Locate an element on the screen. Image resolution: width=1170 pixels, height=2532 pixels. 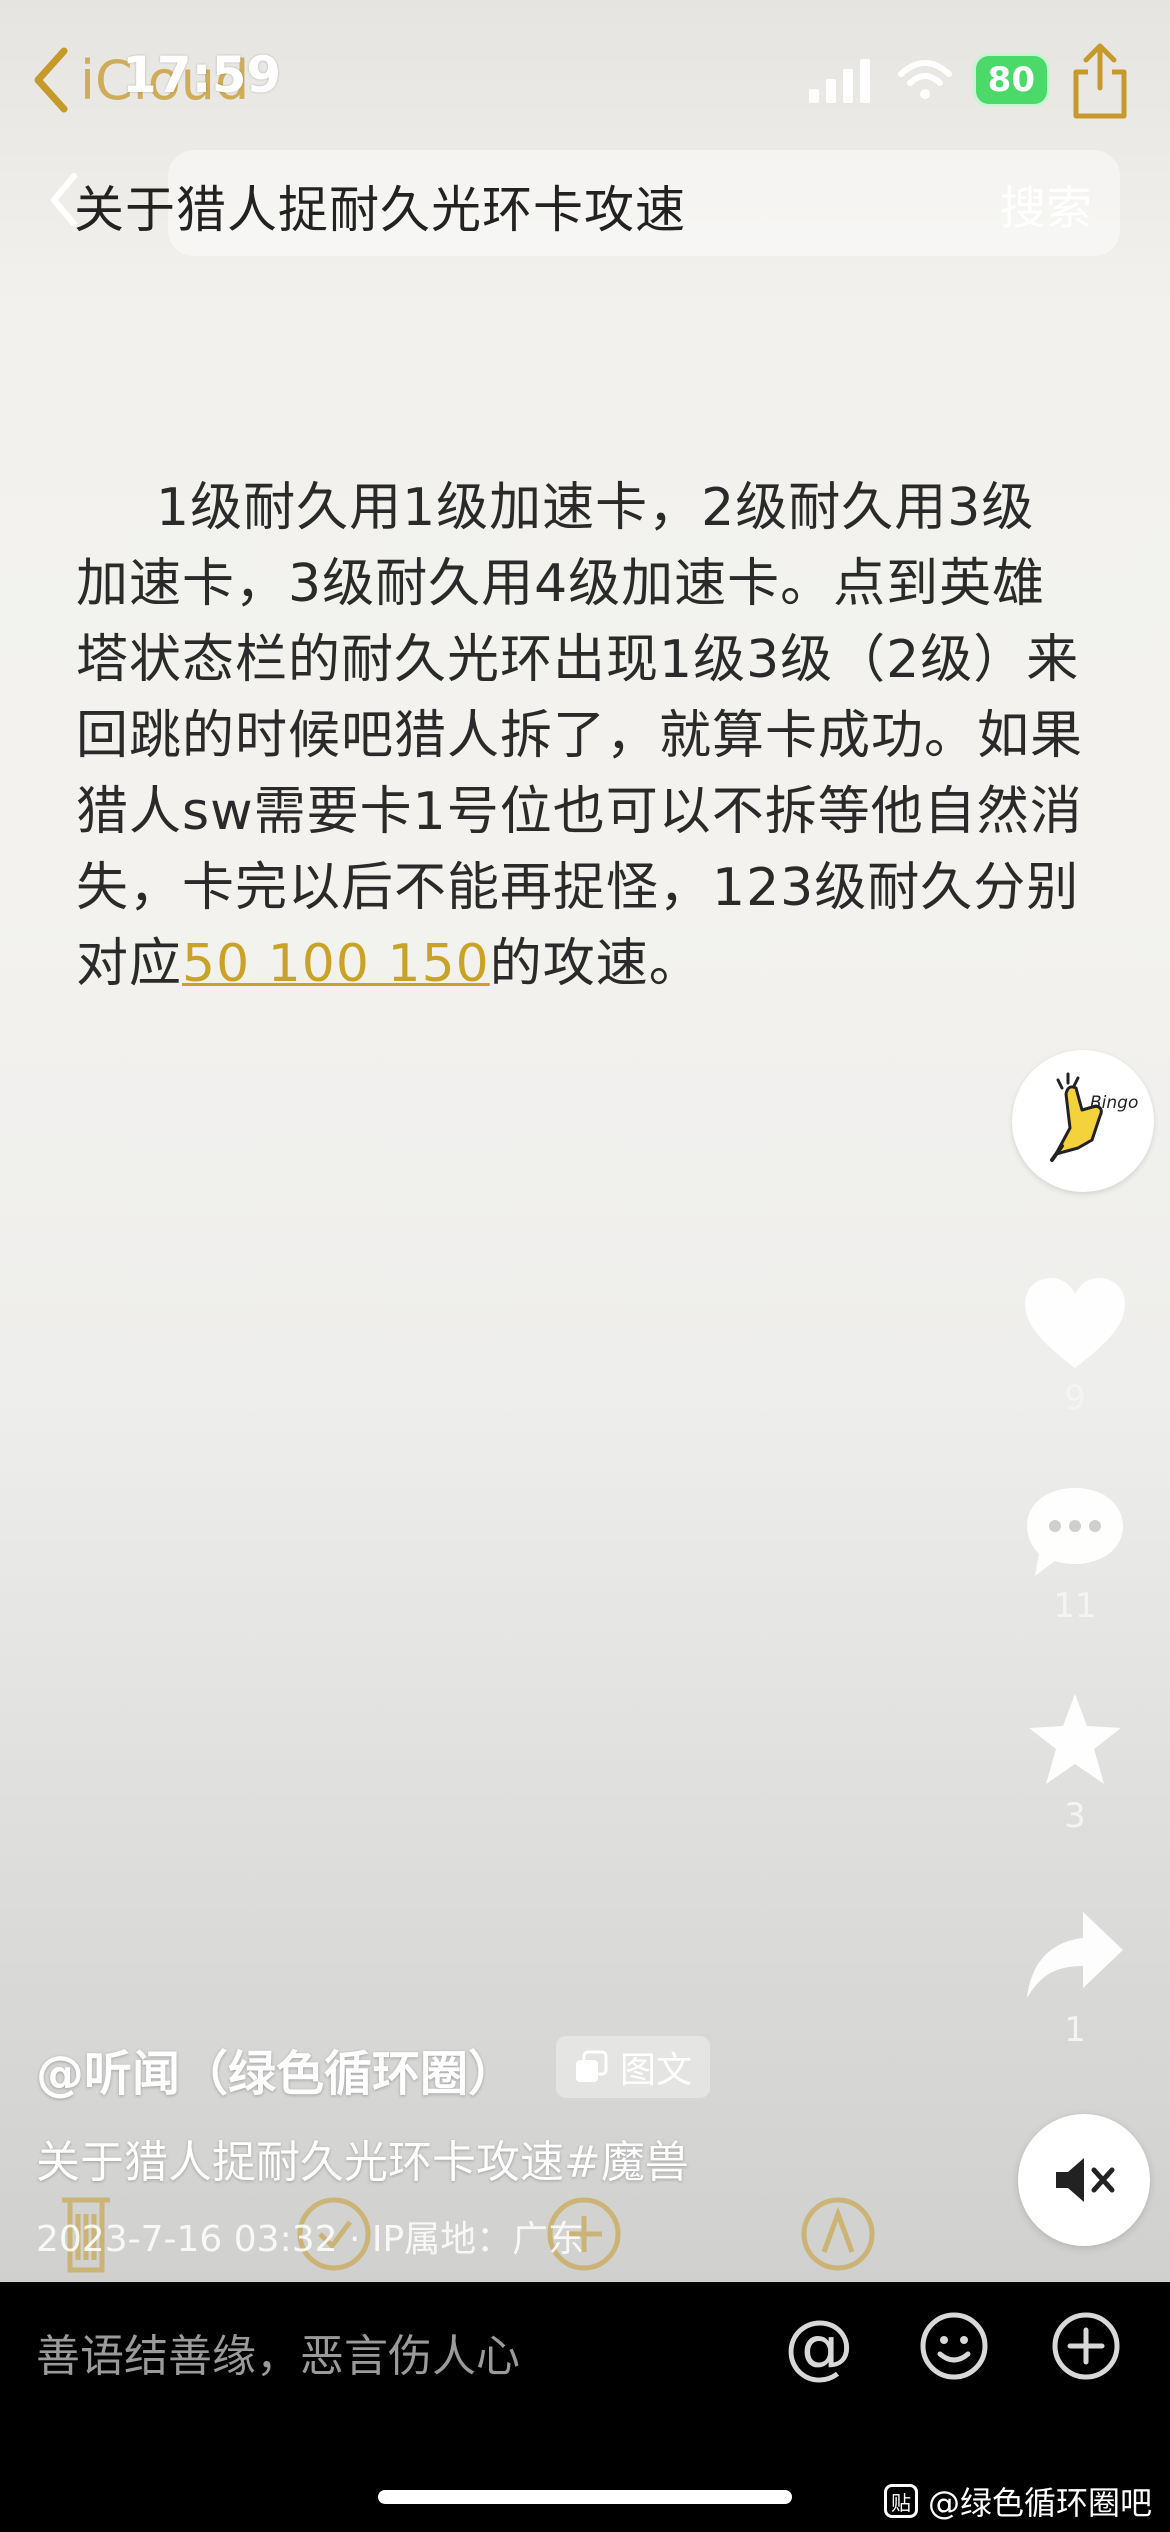
post-meta: 2023-7-16 03:32 · IP属地：广东 is located at coordinates (310, 2239).